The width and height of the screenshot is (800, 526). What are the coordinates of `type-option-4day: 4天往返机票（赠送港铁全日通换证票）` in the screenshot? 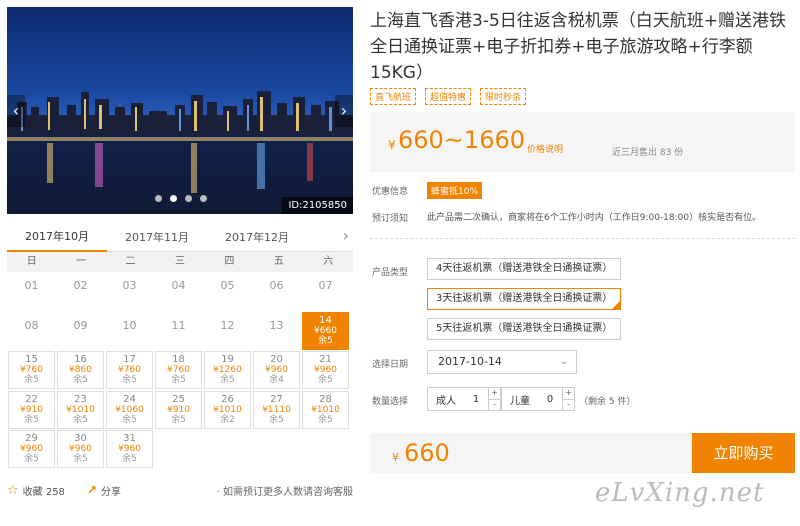 It's located at (524, 269).